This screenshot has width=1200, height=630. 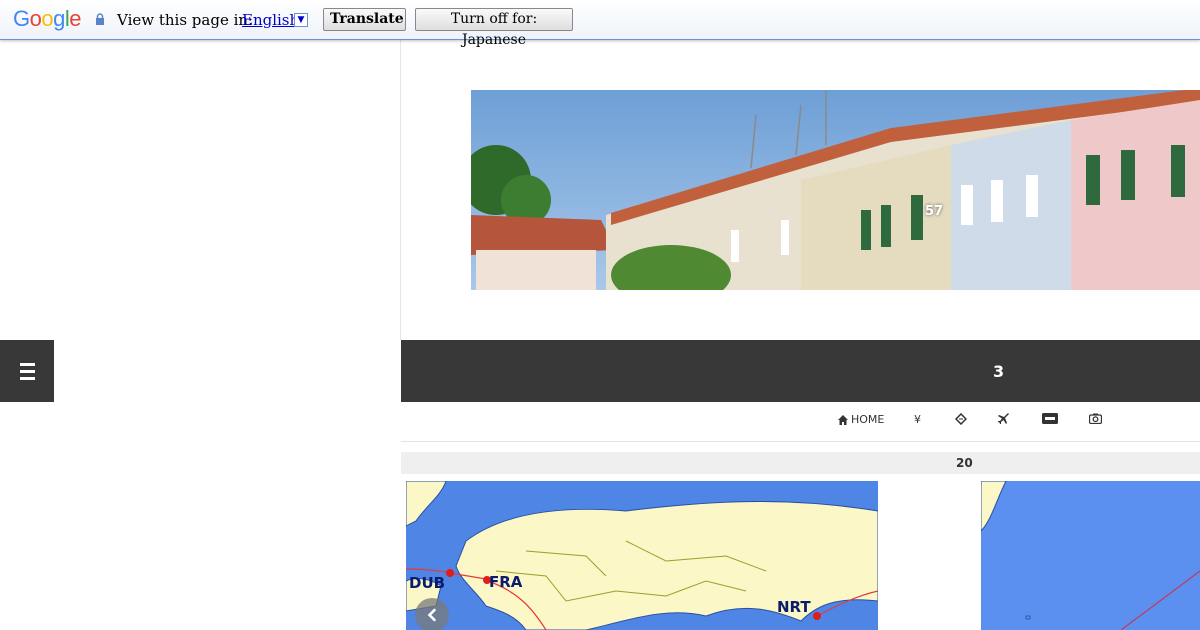 I want to click on nav-plane, so click(x=1004, y=419).